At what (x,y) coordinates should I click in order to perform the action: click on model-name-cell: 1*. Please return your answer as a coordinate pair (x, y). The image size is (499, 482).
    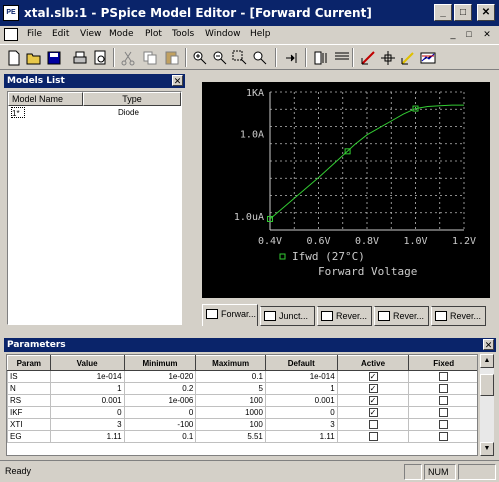
    Looking at the image, I should click on (18, 112).